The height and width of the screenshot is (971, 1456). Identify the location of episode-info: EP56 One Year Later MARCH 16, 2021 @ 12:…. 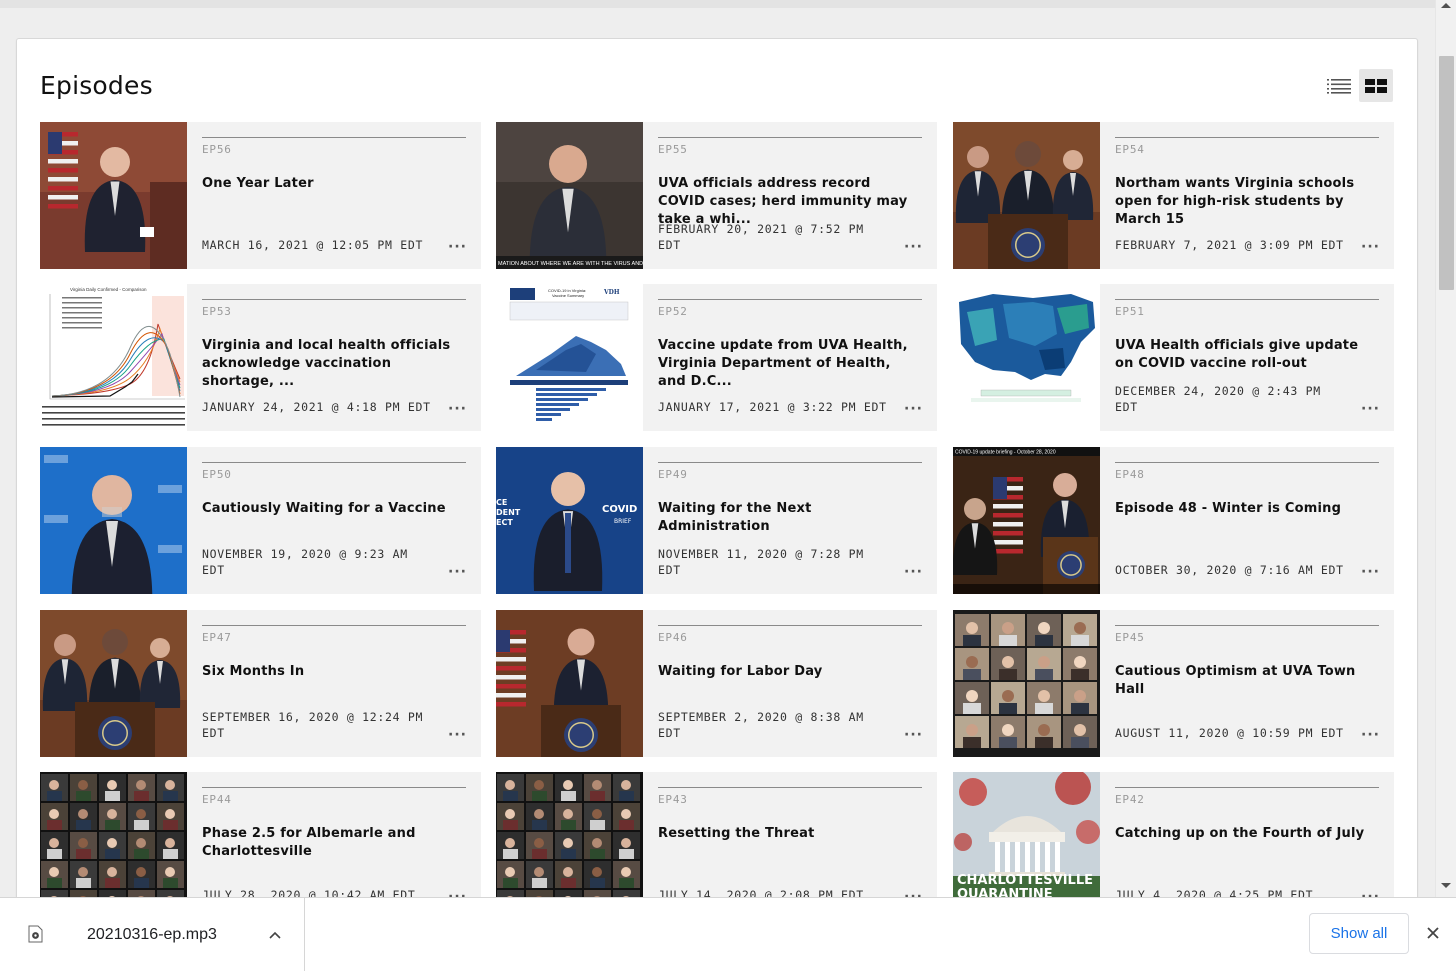
(334, 195).